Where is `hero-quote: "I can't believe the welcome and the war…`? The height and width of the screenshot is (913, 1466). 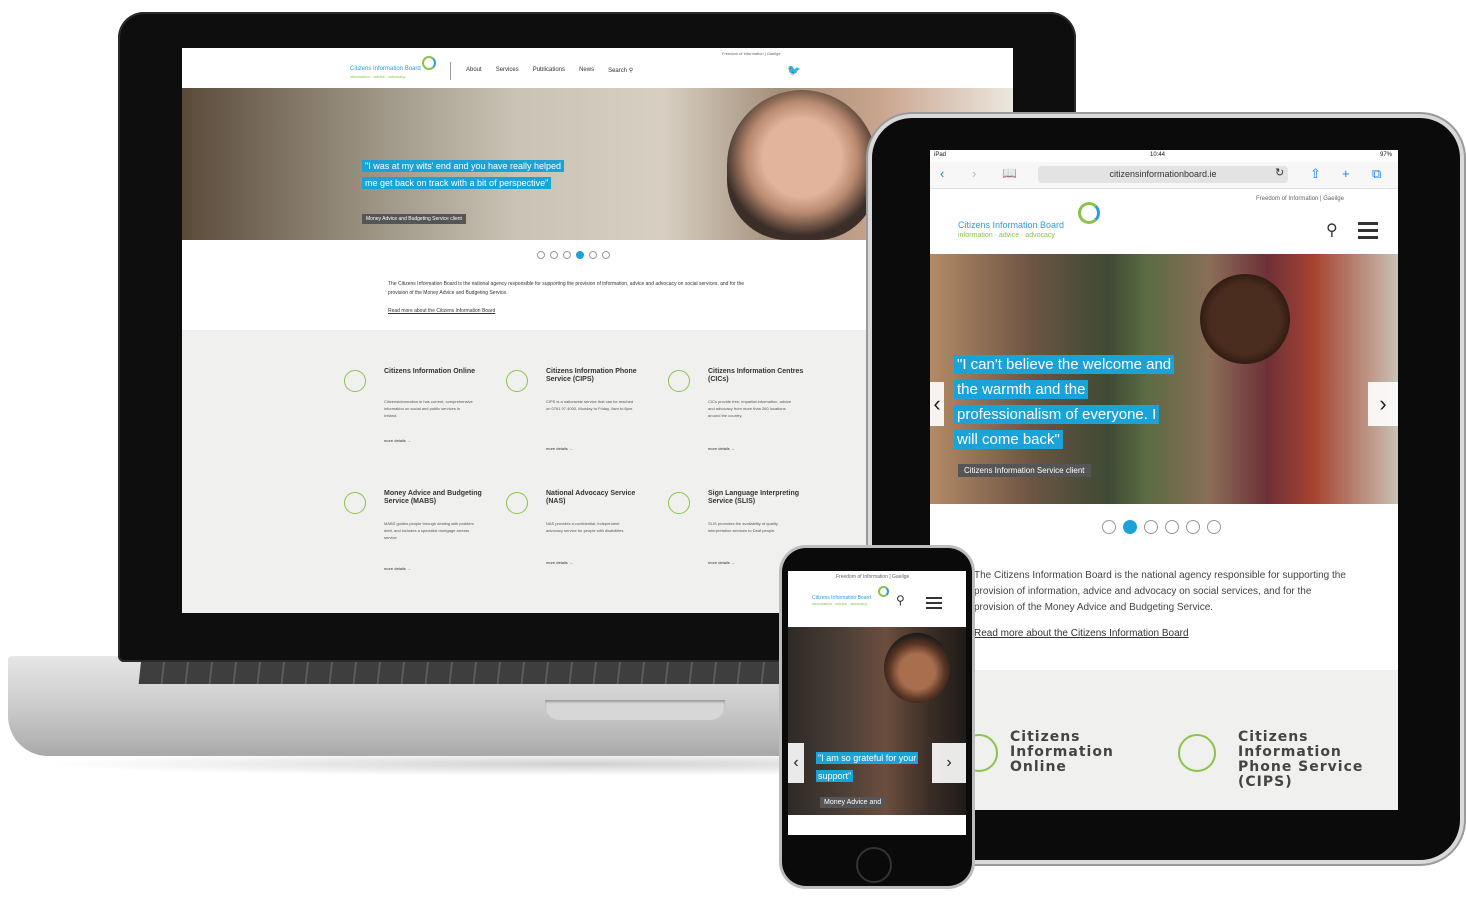 hero-quote: "I can't believe the welcome and the war… is located at coordinates (1066, 402).